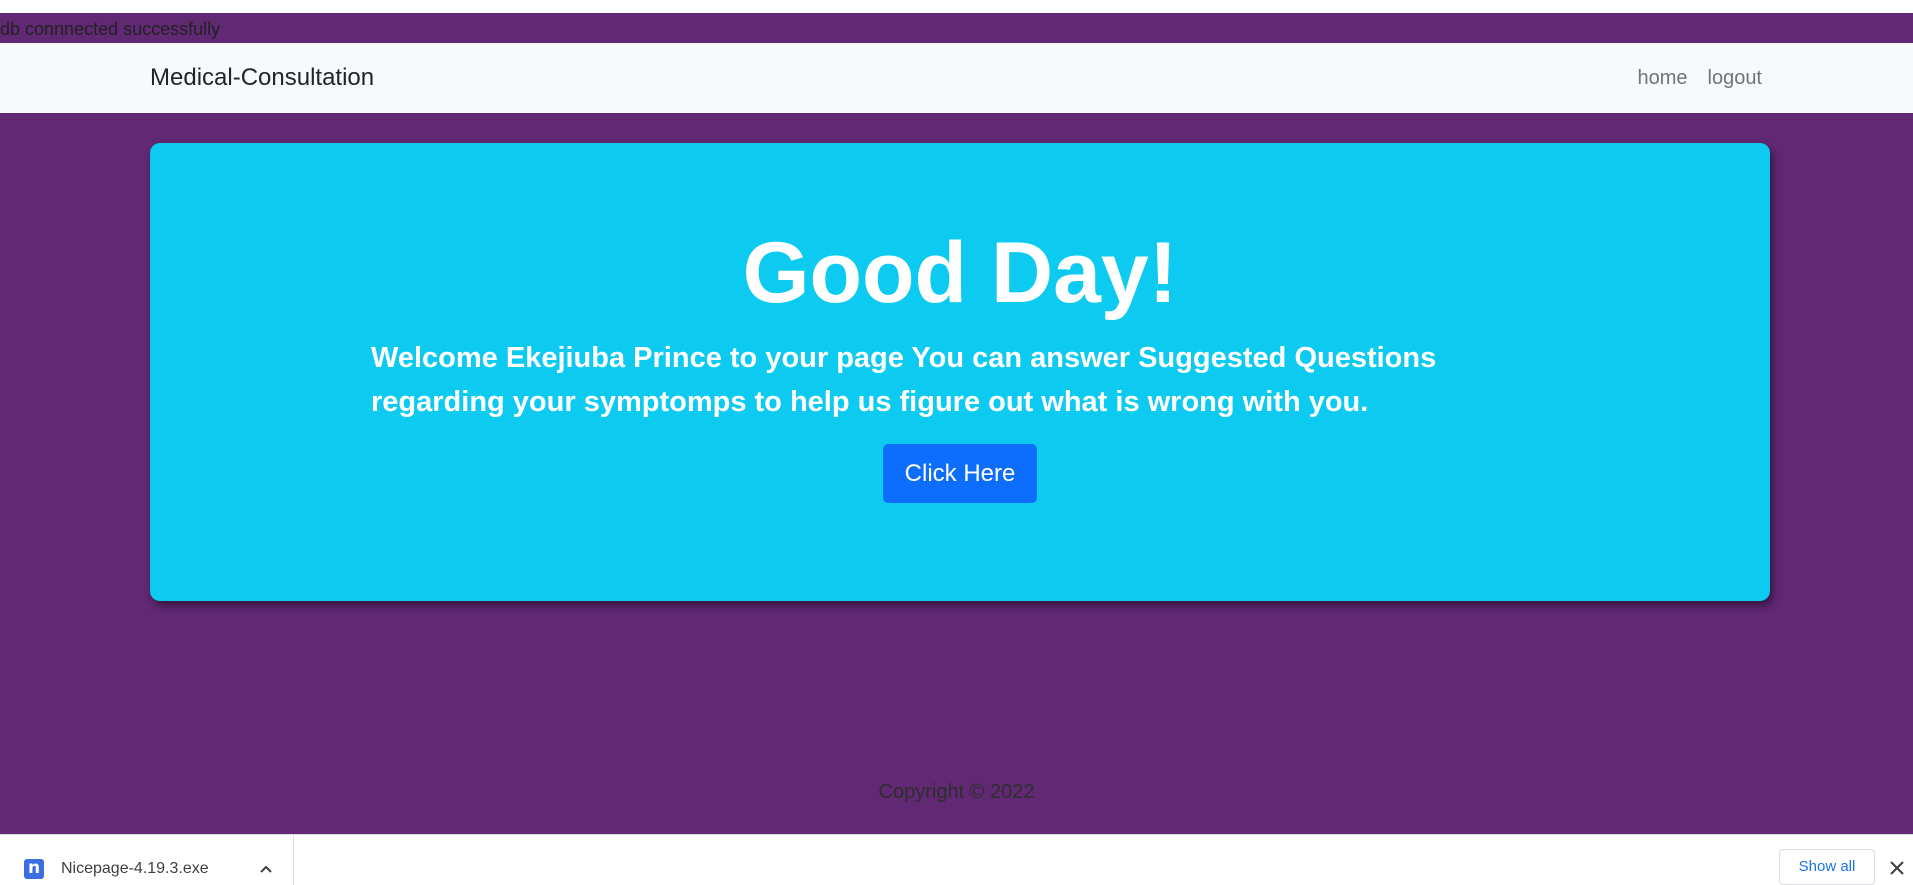 The image size is (1913, 885). What do you see at coordinates (1897, 868) in the screenshot?
I see `close-icon` at bounding box center [1897, 868].